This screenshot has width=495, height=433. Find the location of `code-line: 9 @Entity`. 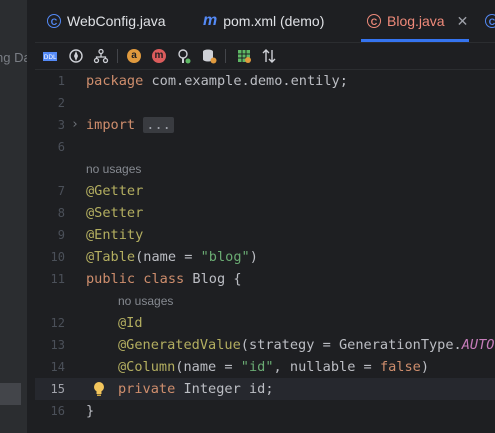

code-line: 9 @Entity is located at coordinates (265, 235).